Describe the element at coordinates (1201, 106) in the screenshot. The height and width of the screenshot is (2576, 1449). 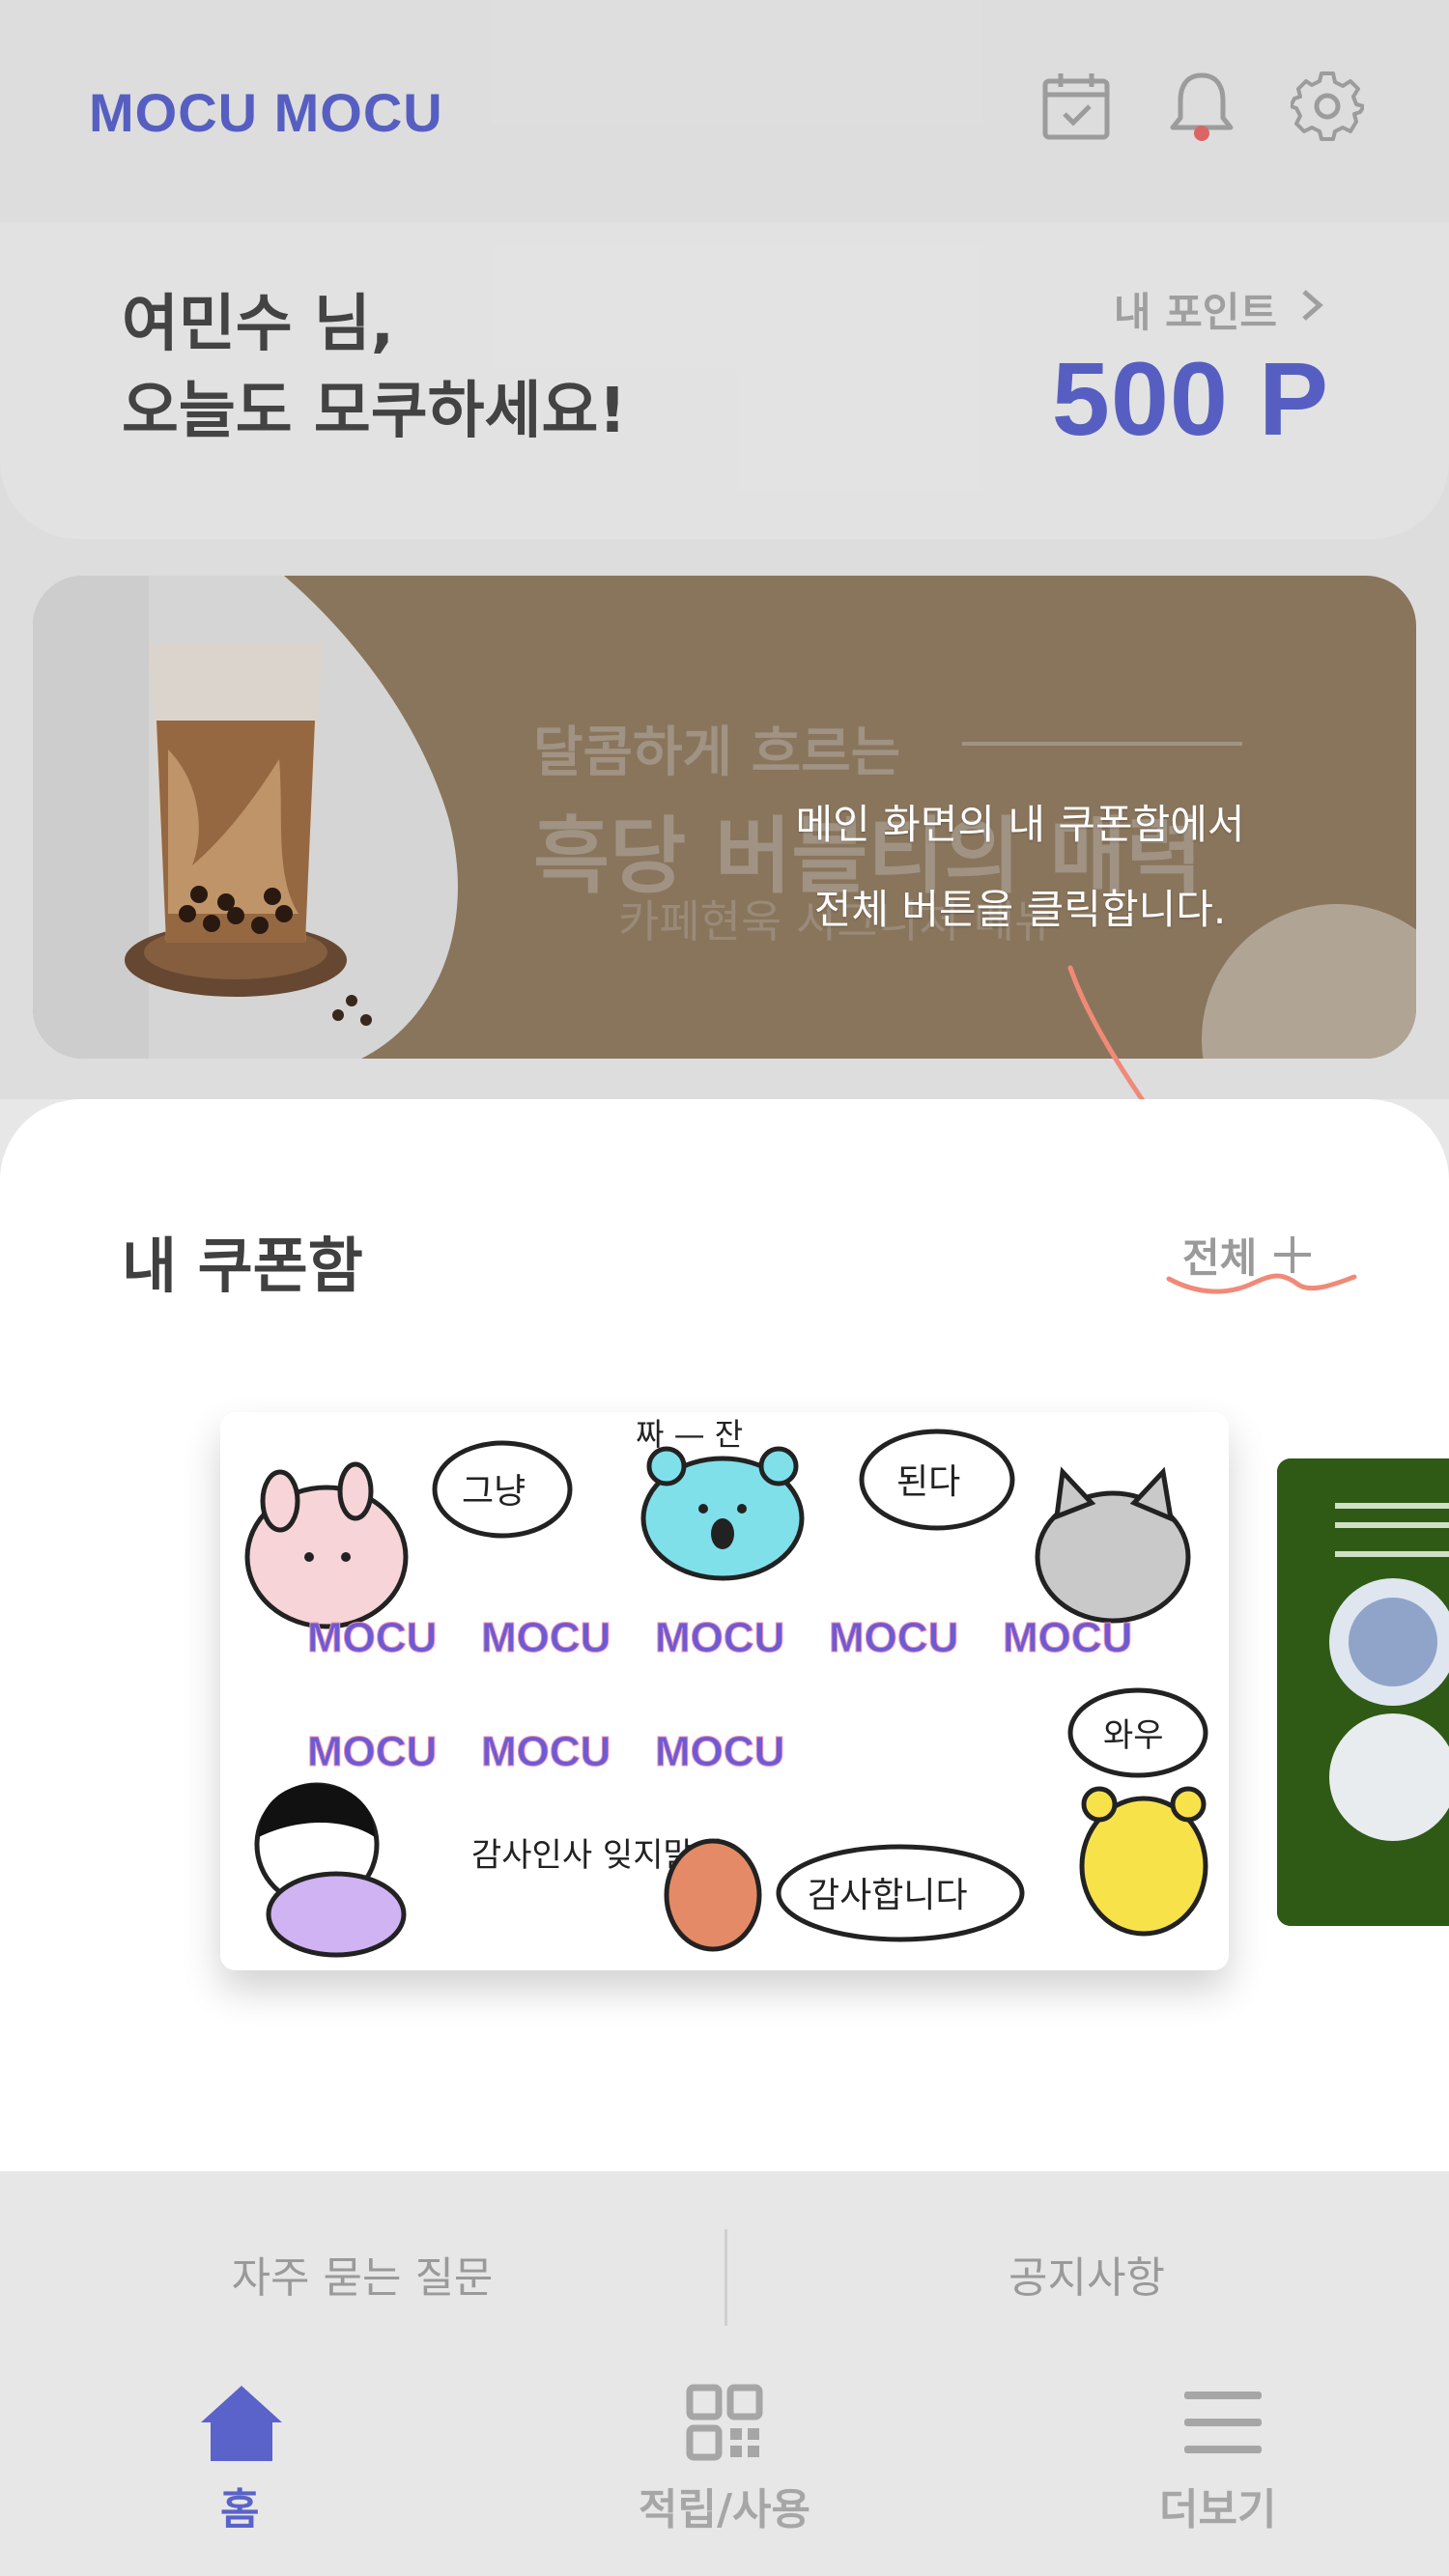
I see `bell-icon` at that location.